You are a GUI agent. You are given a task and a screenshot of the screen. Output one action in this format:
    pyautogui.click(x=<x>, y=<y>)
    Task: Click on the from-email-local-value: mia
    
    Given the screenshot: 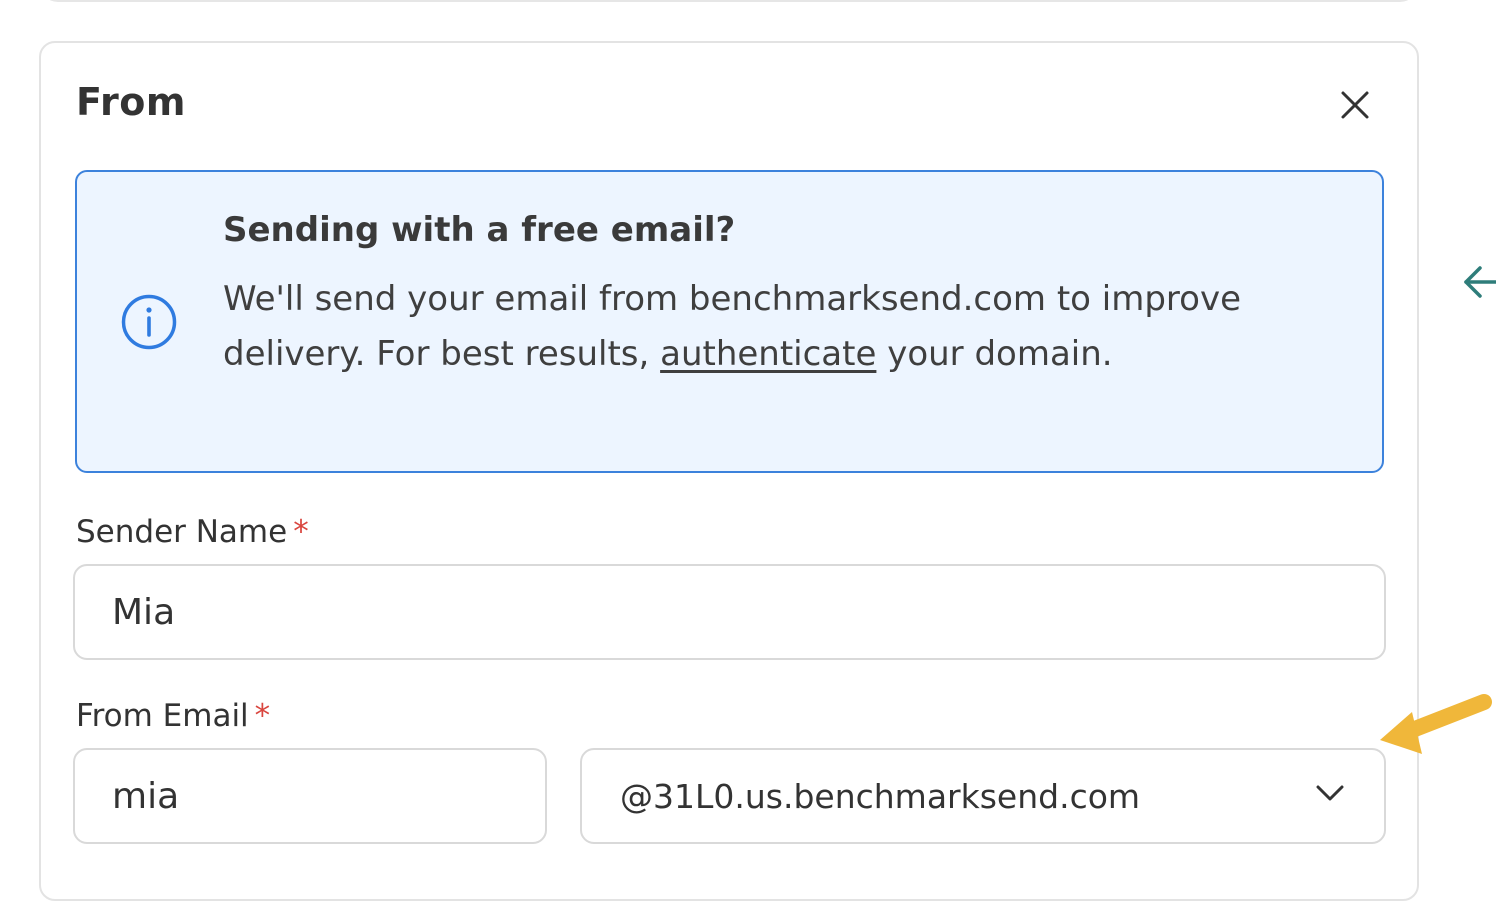 What is the action you would take?
    pyautogui.click(x=146, y=796)
    